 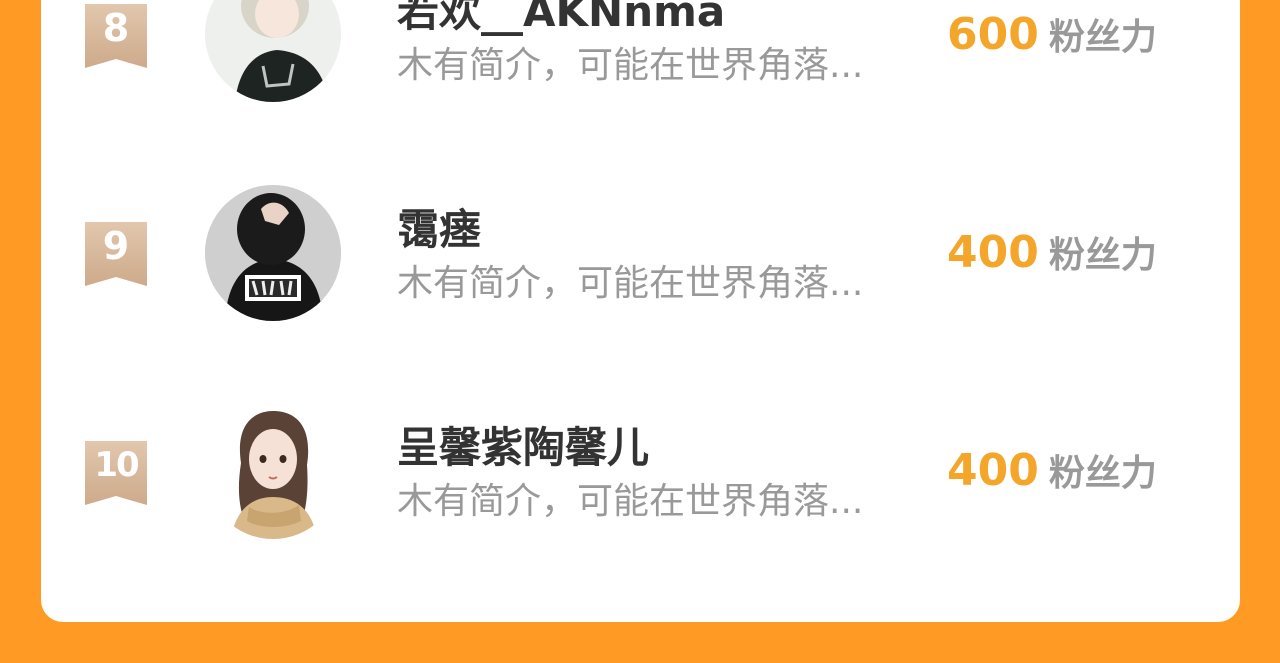 I want to click on rank-number: 10, so click(x=116, y=465).